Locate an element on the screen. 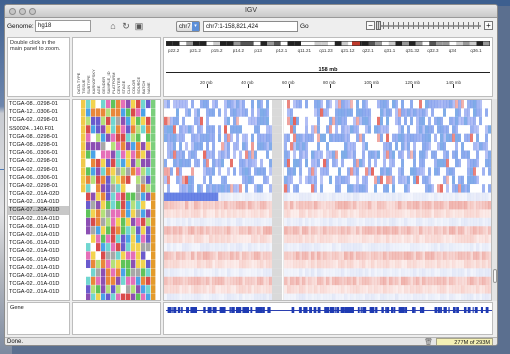 Image resolution: width=510 pixels, height=354 pixels. scrollbar-thumb is located at coordinates (495, 276).